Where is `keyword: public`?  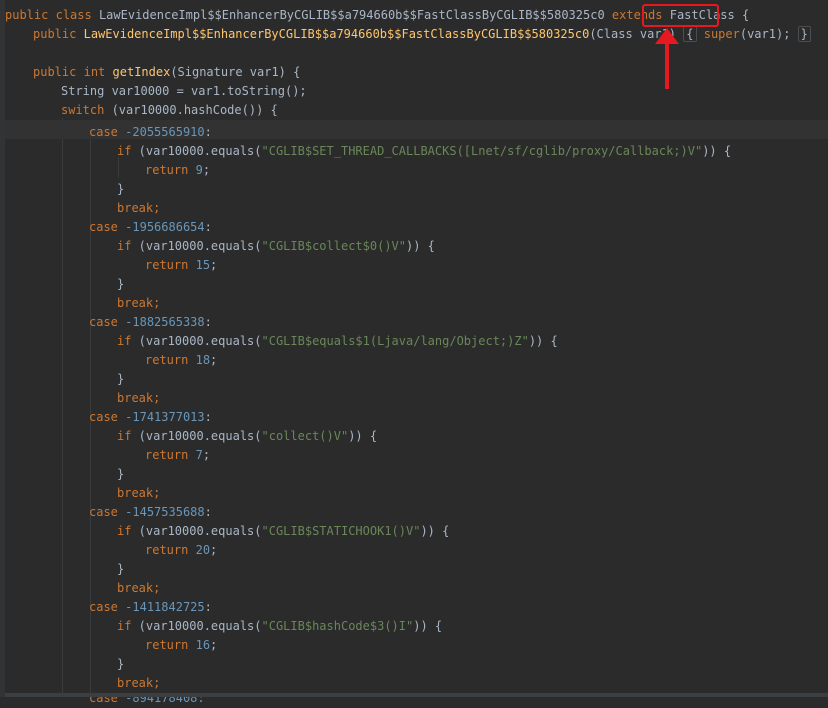 keyword: public is located at coordinates (55, 72).